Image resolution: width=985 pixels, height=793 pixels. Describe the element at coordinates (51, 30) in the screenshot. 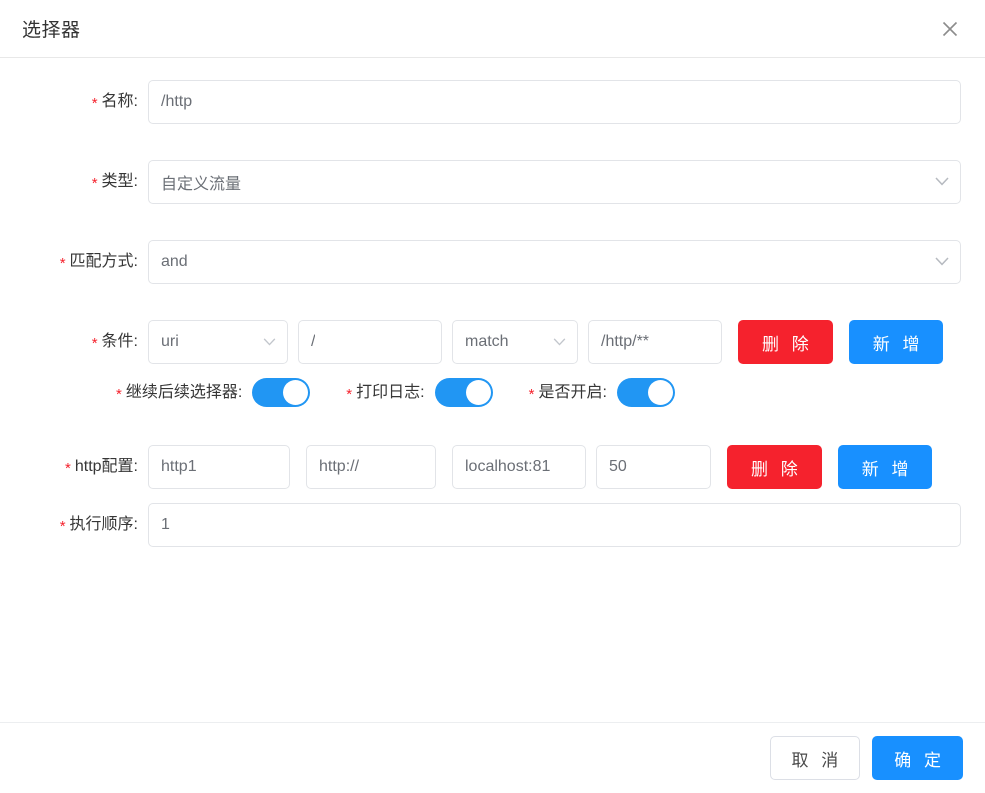

I see `dialog-title: 选择器` at that location.